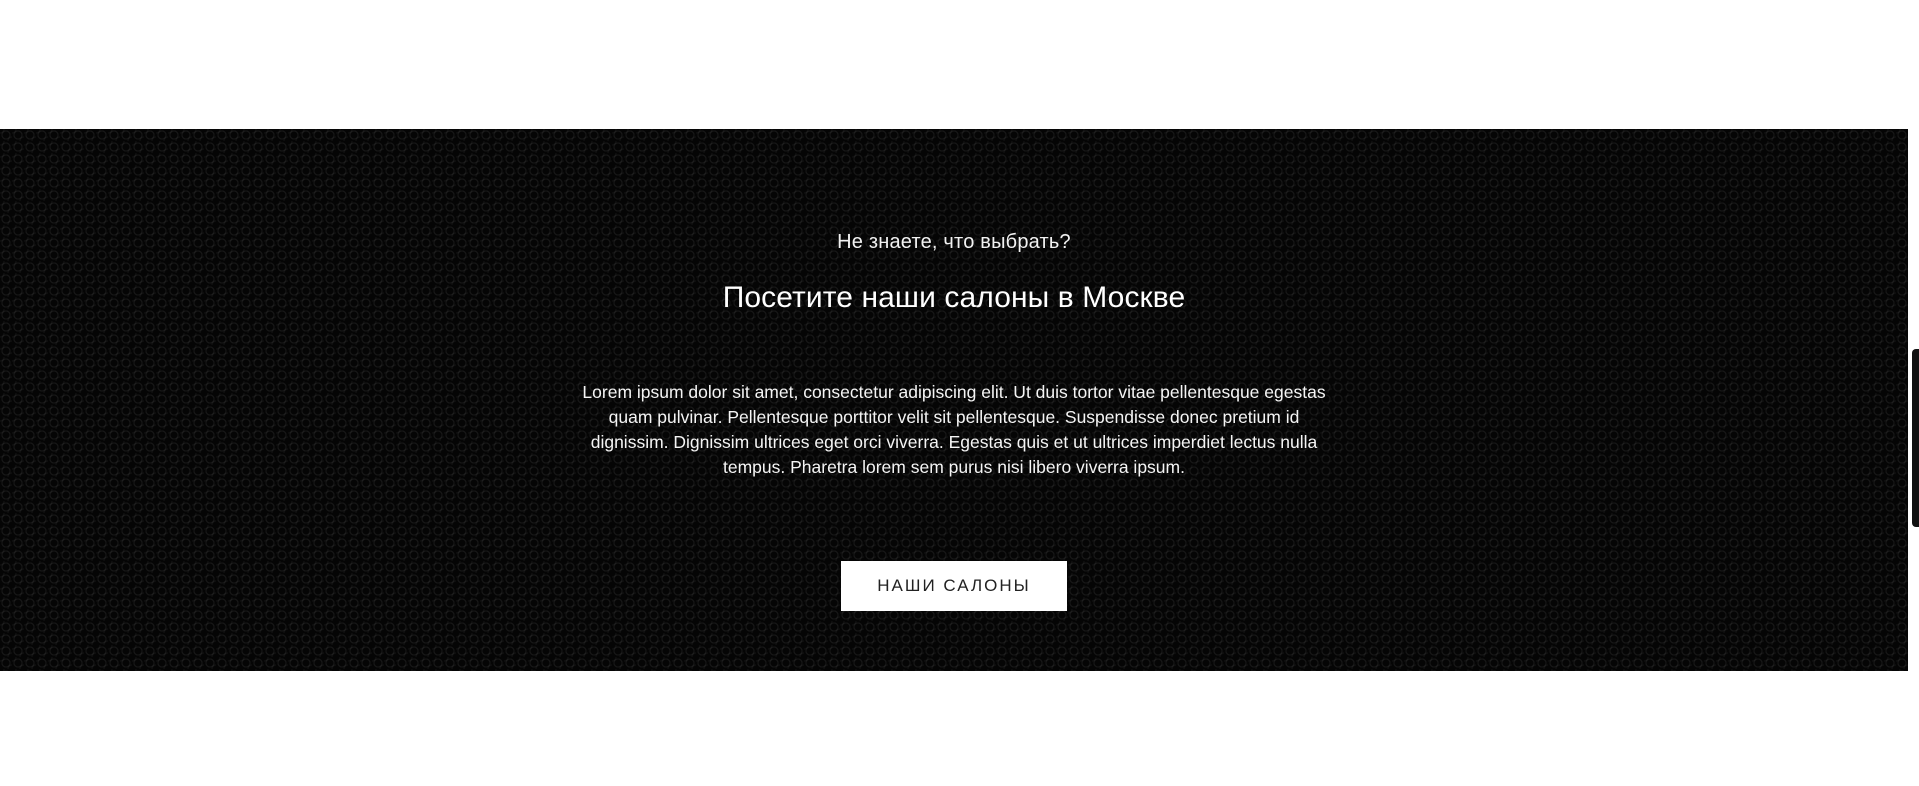 The width and height of the screenshot is (1919, 786). What do you see at coordinates (954, 297) in the screenshot?
I see `banner-title: Посетите наши салоны в Москве` at bounding box center [954, 297].